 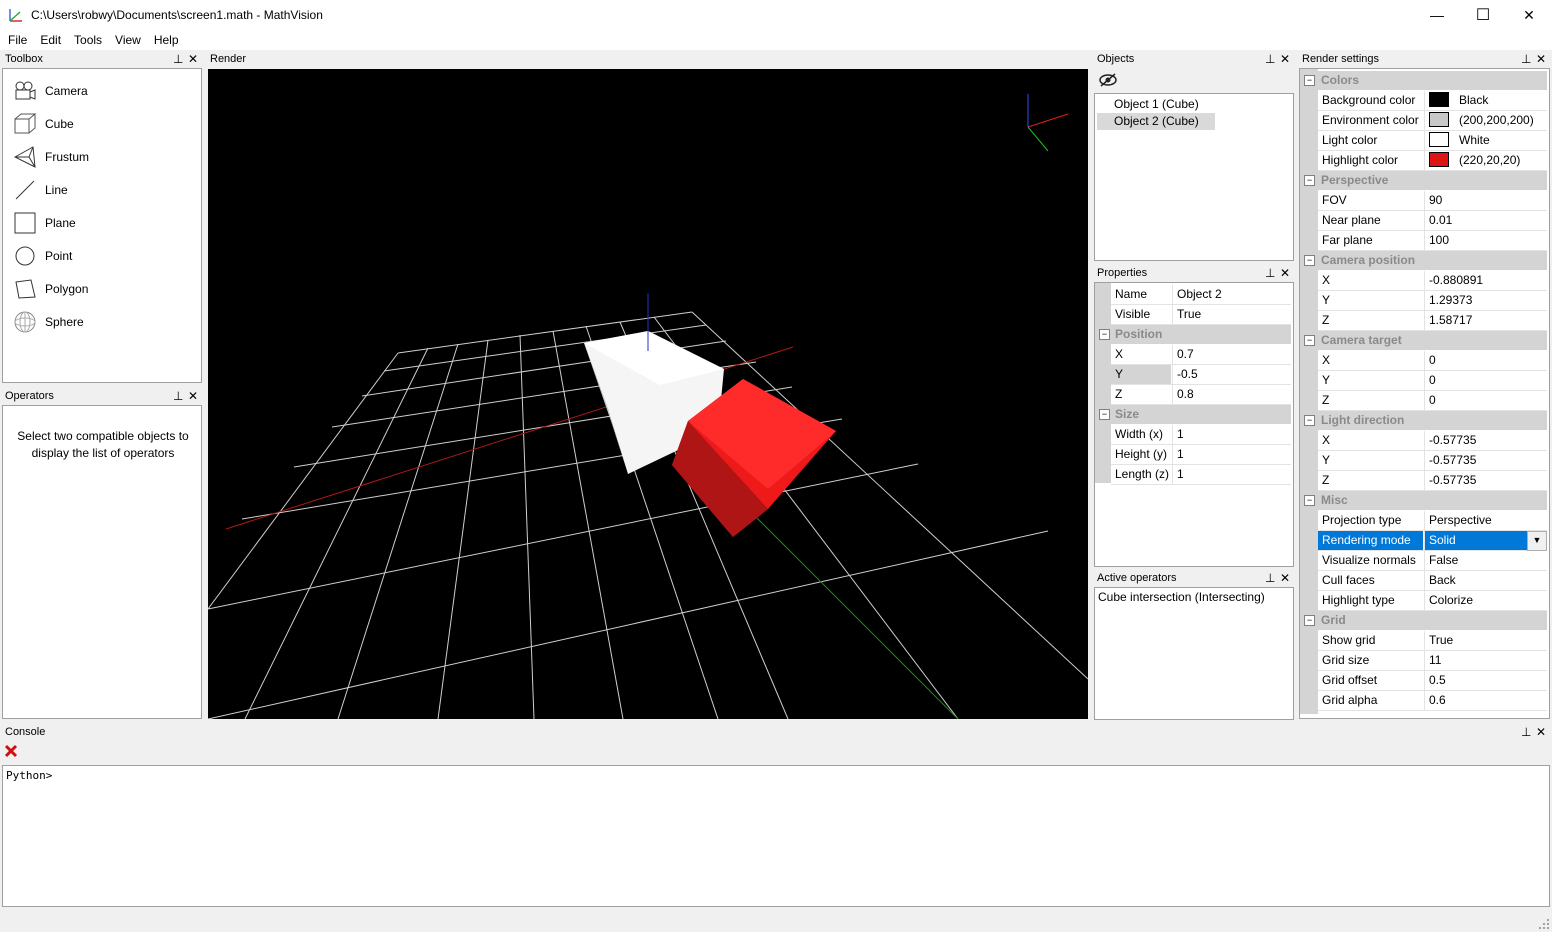 What do you see at coordinates (25, 256) in the screenshot?
I see `point-icon` at bounding box center [25, 256].